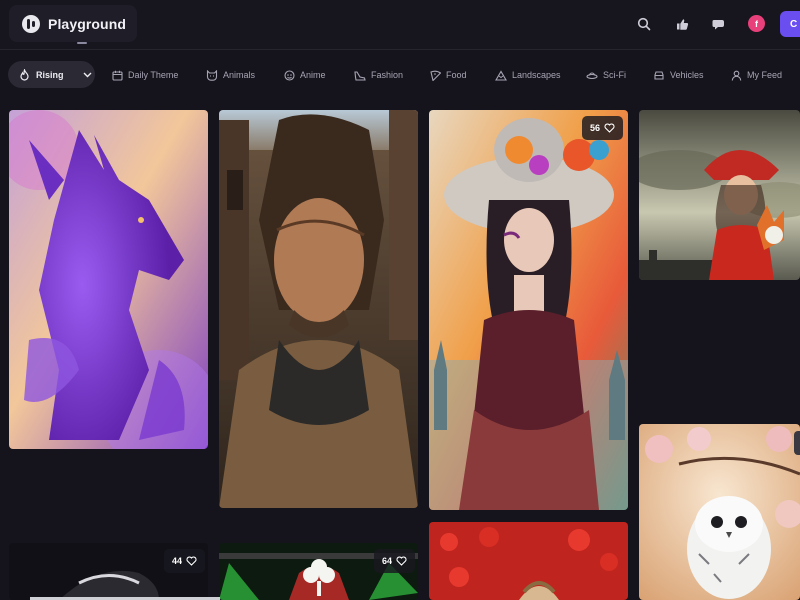 This screenshot has height=600, width=800. I want to click on nav-food: Food, so click(448, 75).